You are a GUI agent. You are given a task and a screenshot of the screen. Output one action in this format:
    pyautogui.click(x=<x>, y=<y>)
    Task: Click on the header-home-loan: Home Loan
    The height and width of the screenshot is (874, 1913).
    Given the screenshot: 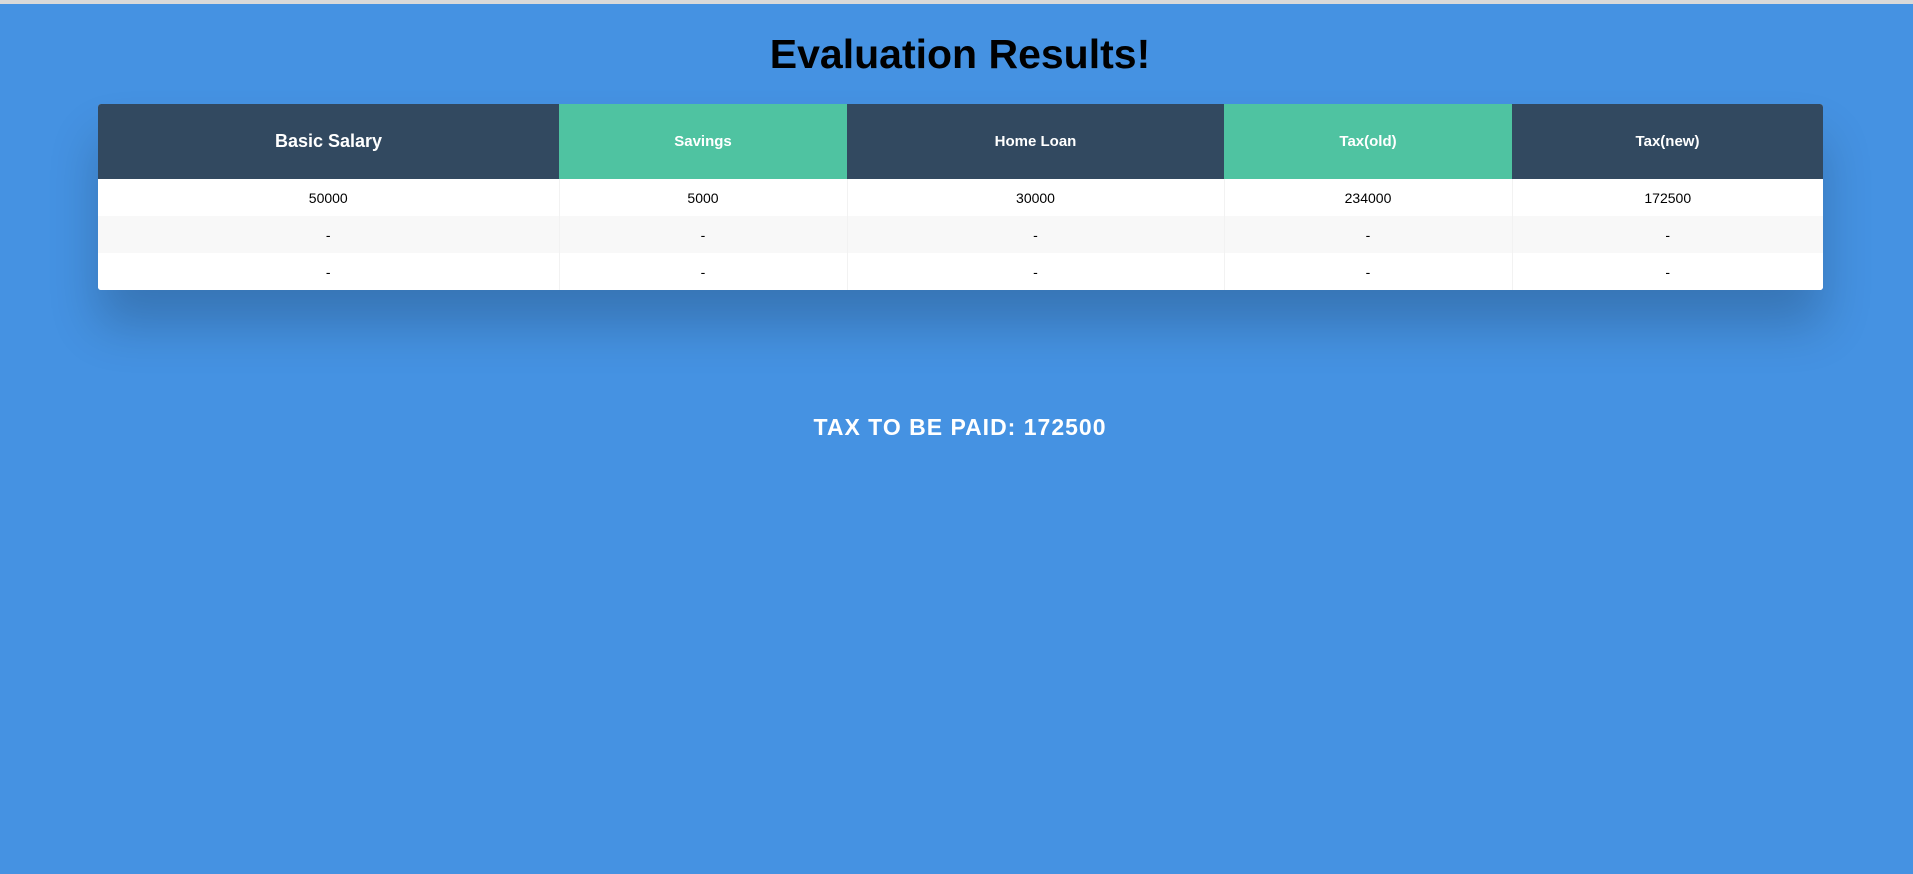 What is the action you would take?
    pyautogui.click(x=1035, y=141)
    